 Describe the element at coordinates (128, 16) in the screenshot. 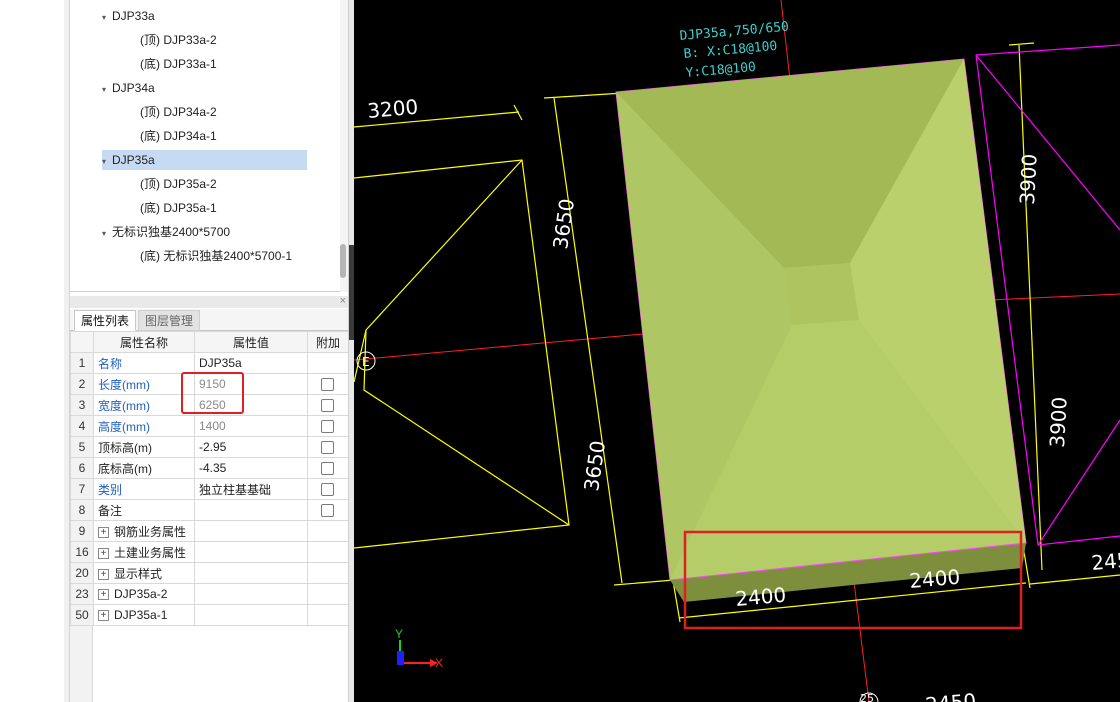

I see `tree-item-group: ▾ DJP33a` at that location.